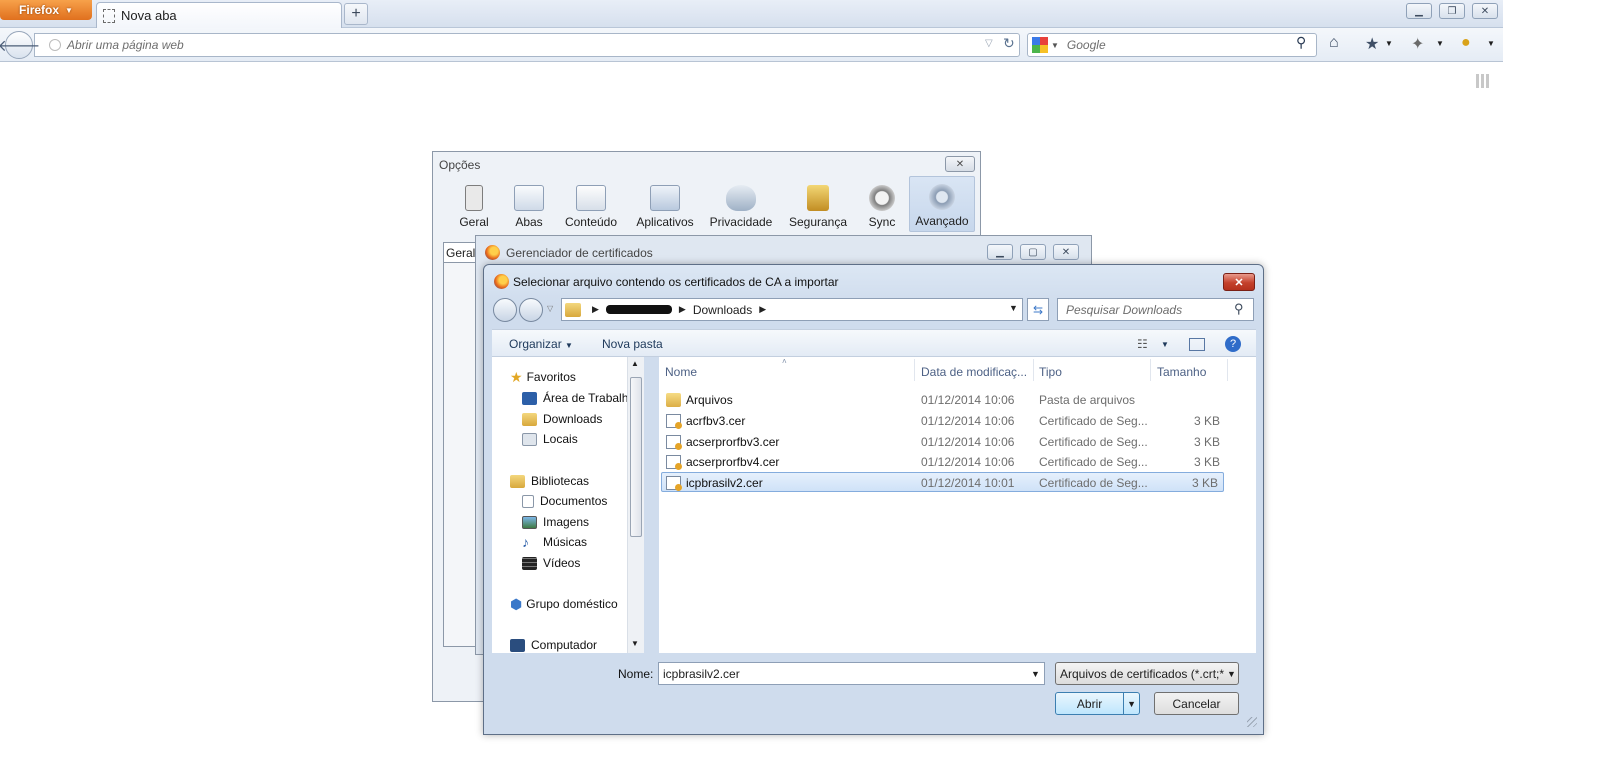 The width and height of the screenshot is (1597, 779). I want to click on filename-field: icpbrasilv2.cer, so click(851, 673).